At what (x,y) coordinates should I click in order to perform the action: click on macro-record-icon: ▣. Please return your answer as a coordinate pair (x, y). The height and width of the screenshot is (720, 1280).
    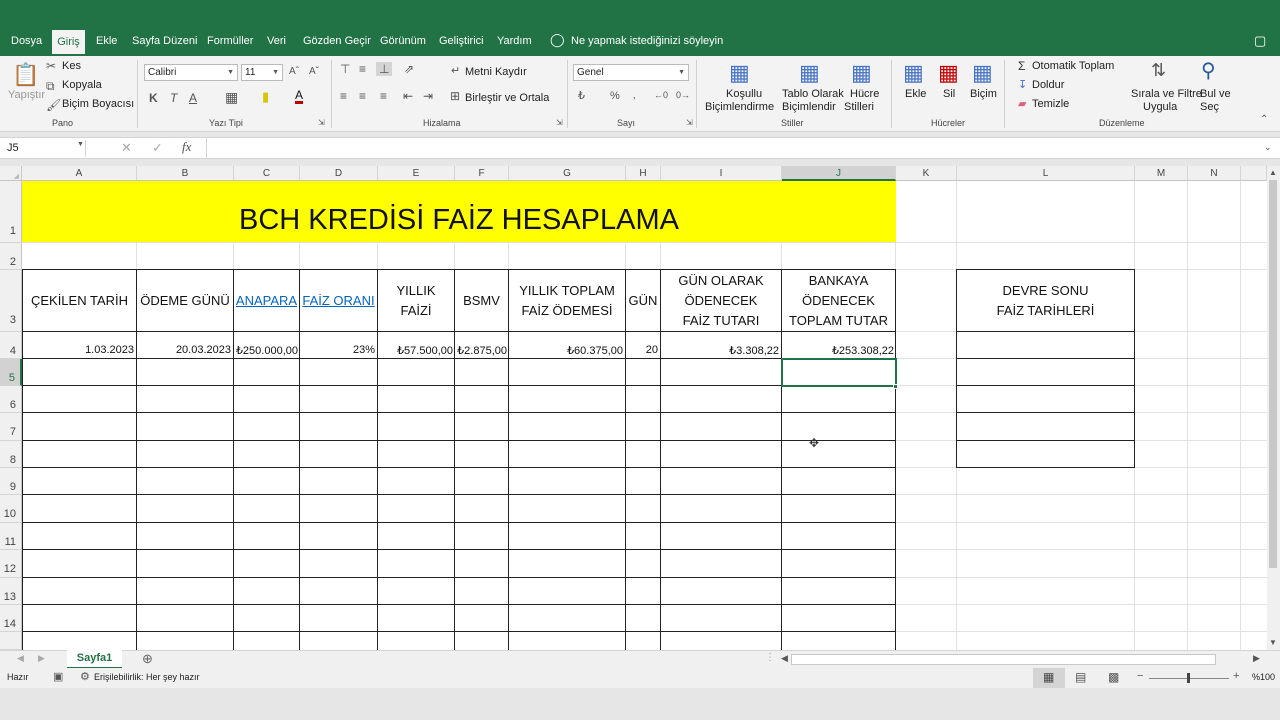
    Looking at the image, I should click on (58, 676).